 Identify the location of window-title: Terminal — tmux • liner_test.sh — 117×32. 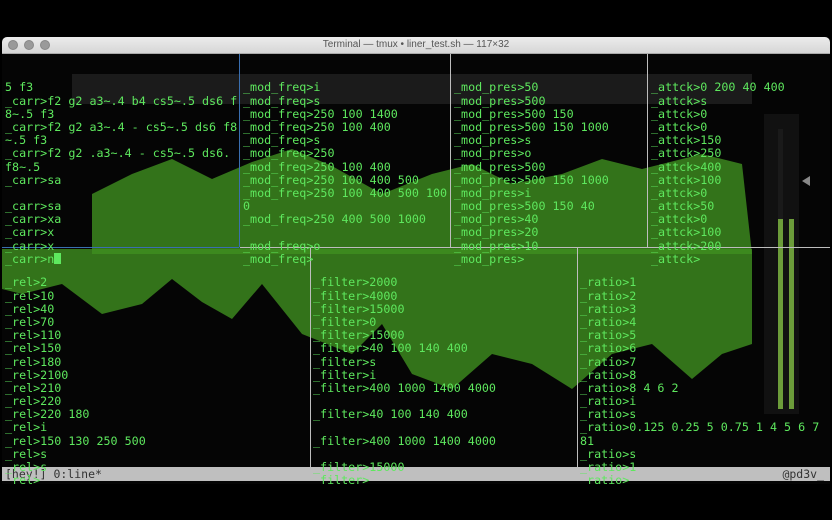
(416, 44).